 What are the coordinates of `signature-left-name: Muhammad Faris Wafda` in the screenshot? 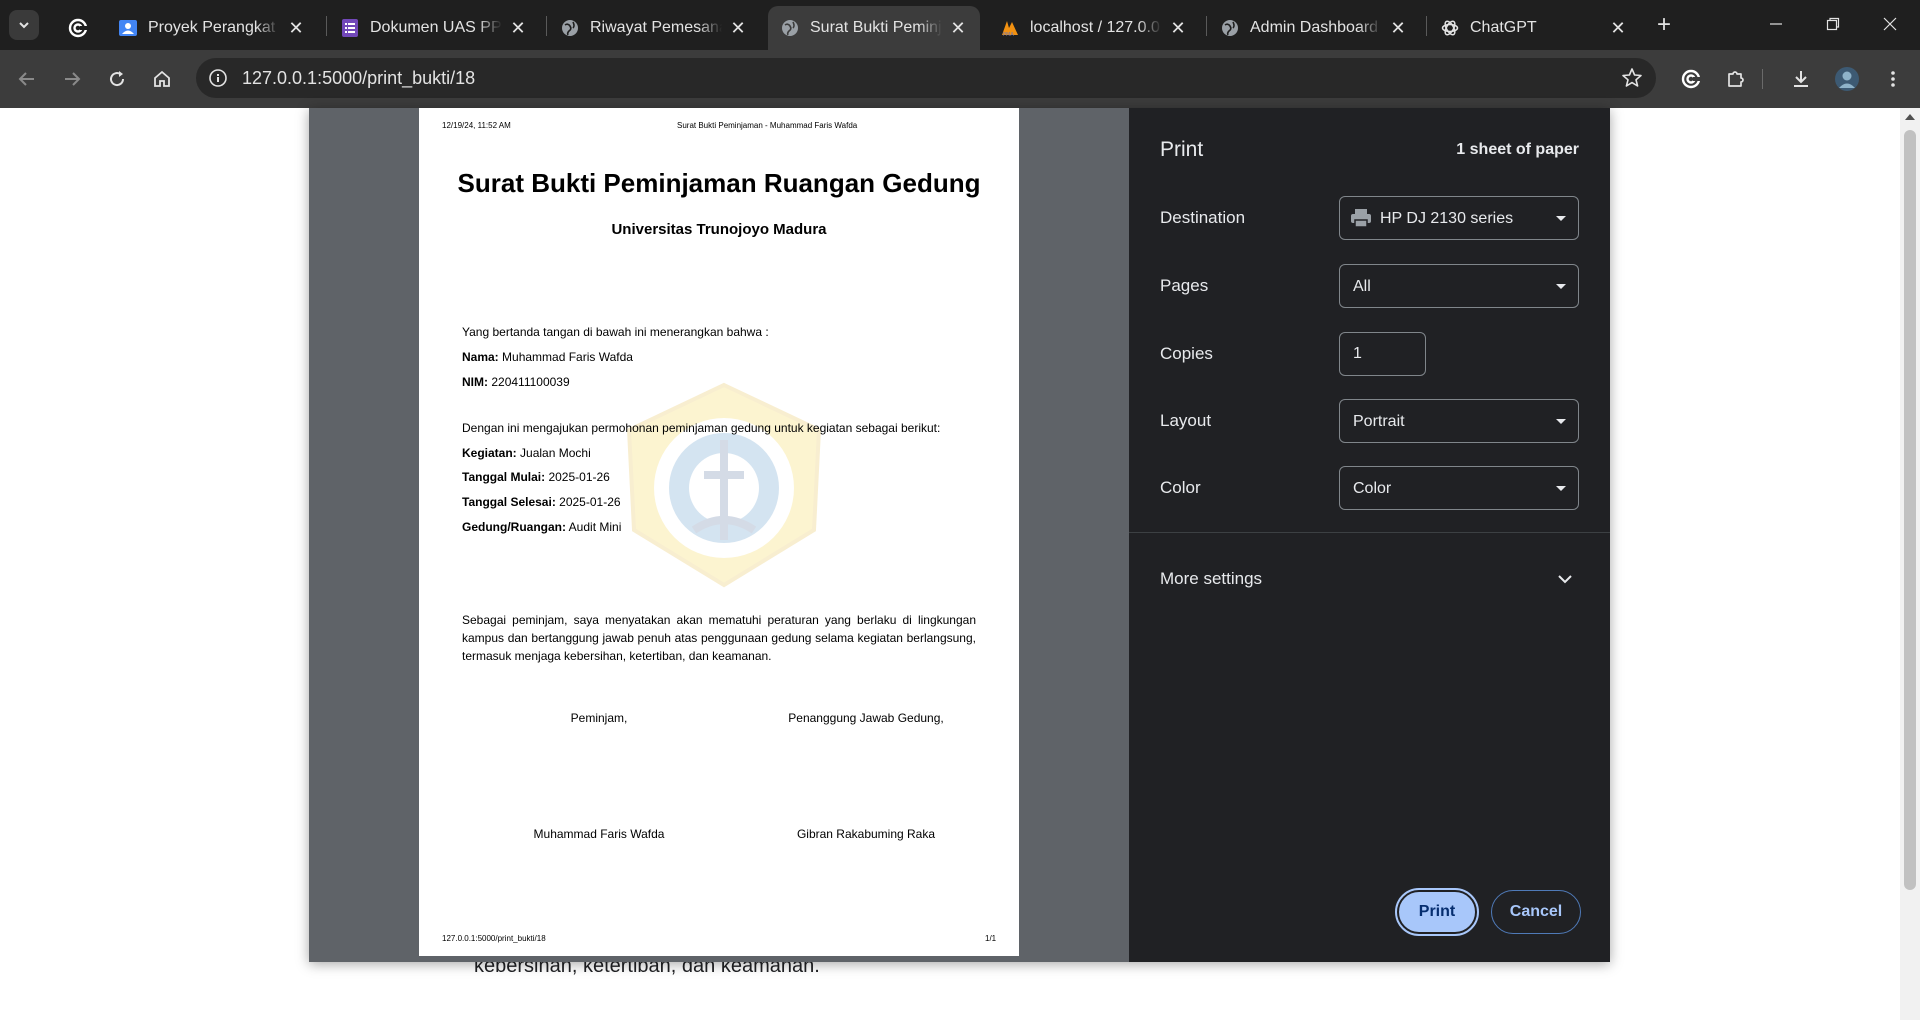 It's located at (599, 834).